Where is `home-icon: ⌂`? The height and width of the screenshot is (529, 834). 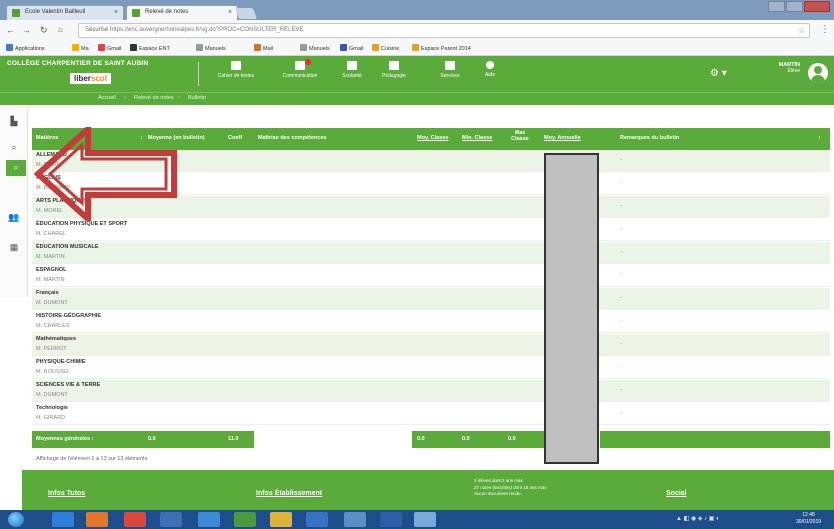 home-icon: ⌂ is located at coordinates (60, 29).